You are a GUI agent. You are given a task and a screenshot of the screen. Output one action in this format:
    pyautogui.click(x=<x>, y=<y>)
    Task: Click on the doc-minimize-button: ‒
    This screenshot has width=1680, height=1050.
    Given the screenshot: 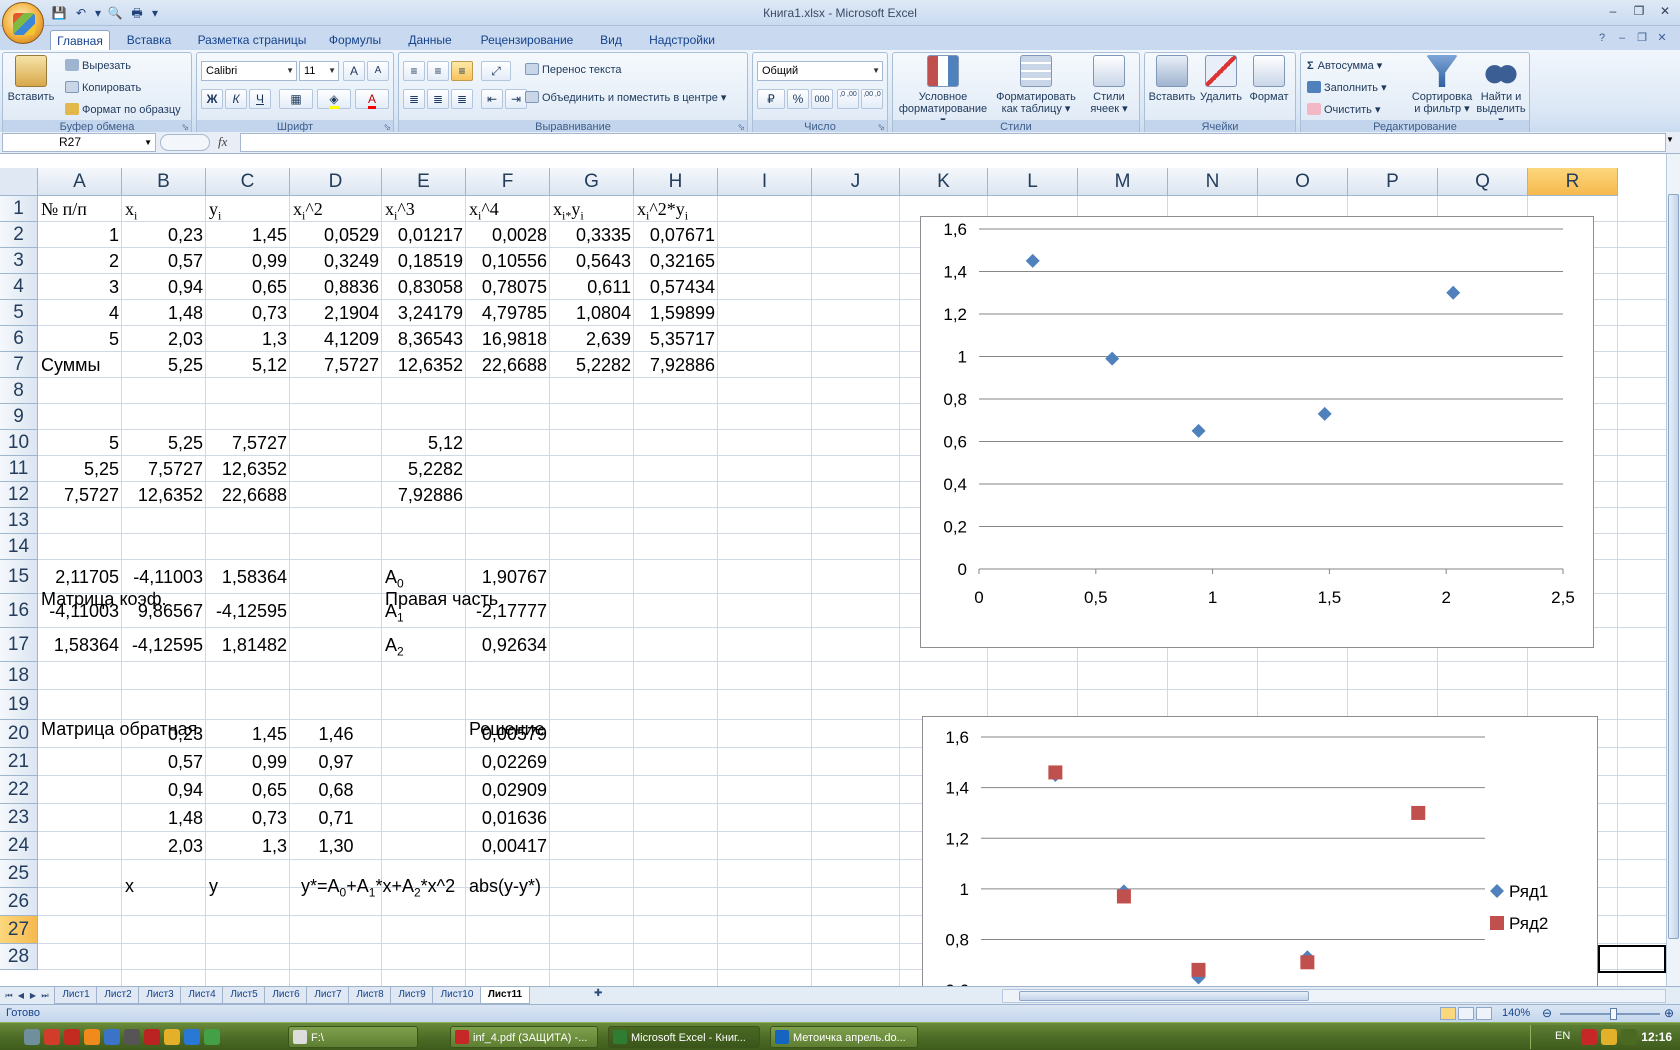 What is the action you would take?
    pyautogui.click(x=1622, y=38)
    